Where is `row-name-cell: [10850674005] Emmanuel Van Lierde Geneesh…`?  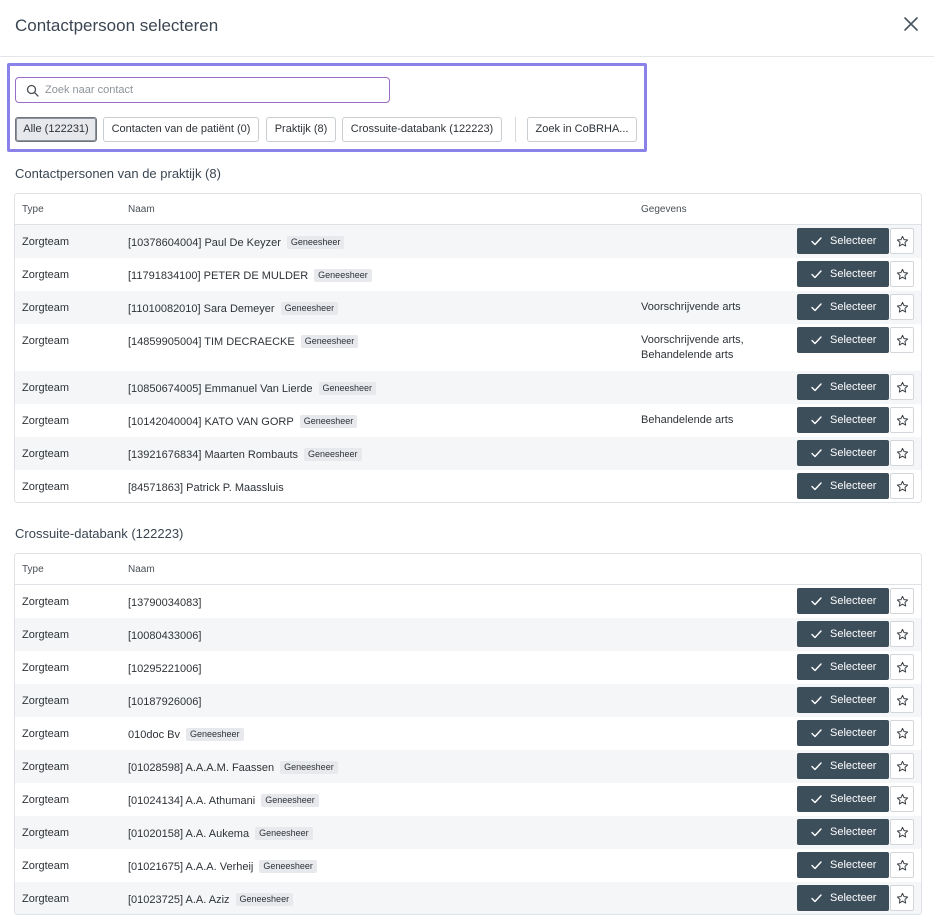 row-name-cell: [10850674005] Emmanuel Van Lierde Geneesh… is located at coordinates (252, 389).